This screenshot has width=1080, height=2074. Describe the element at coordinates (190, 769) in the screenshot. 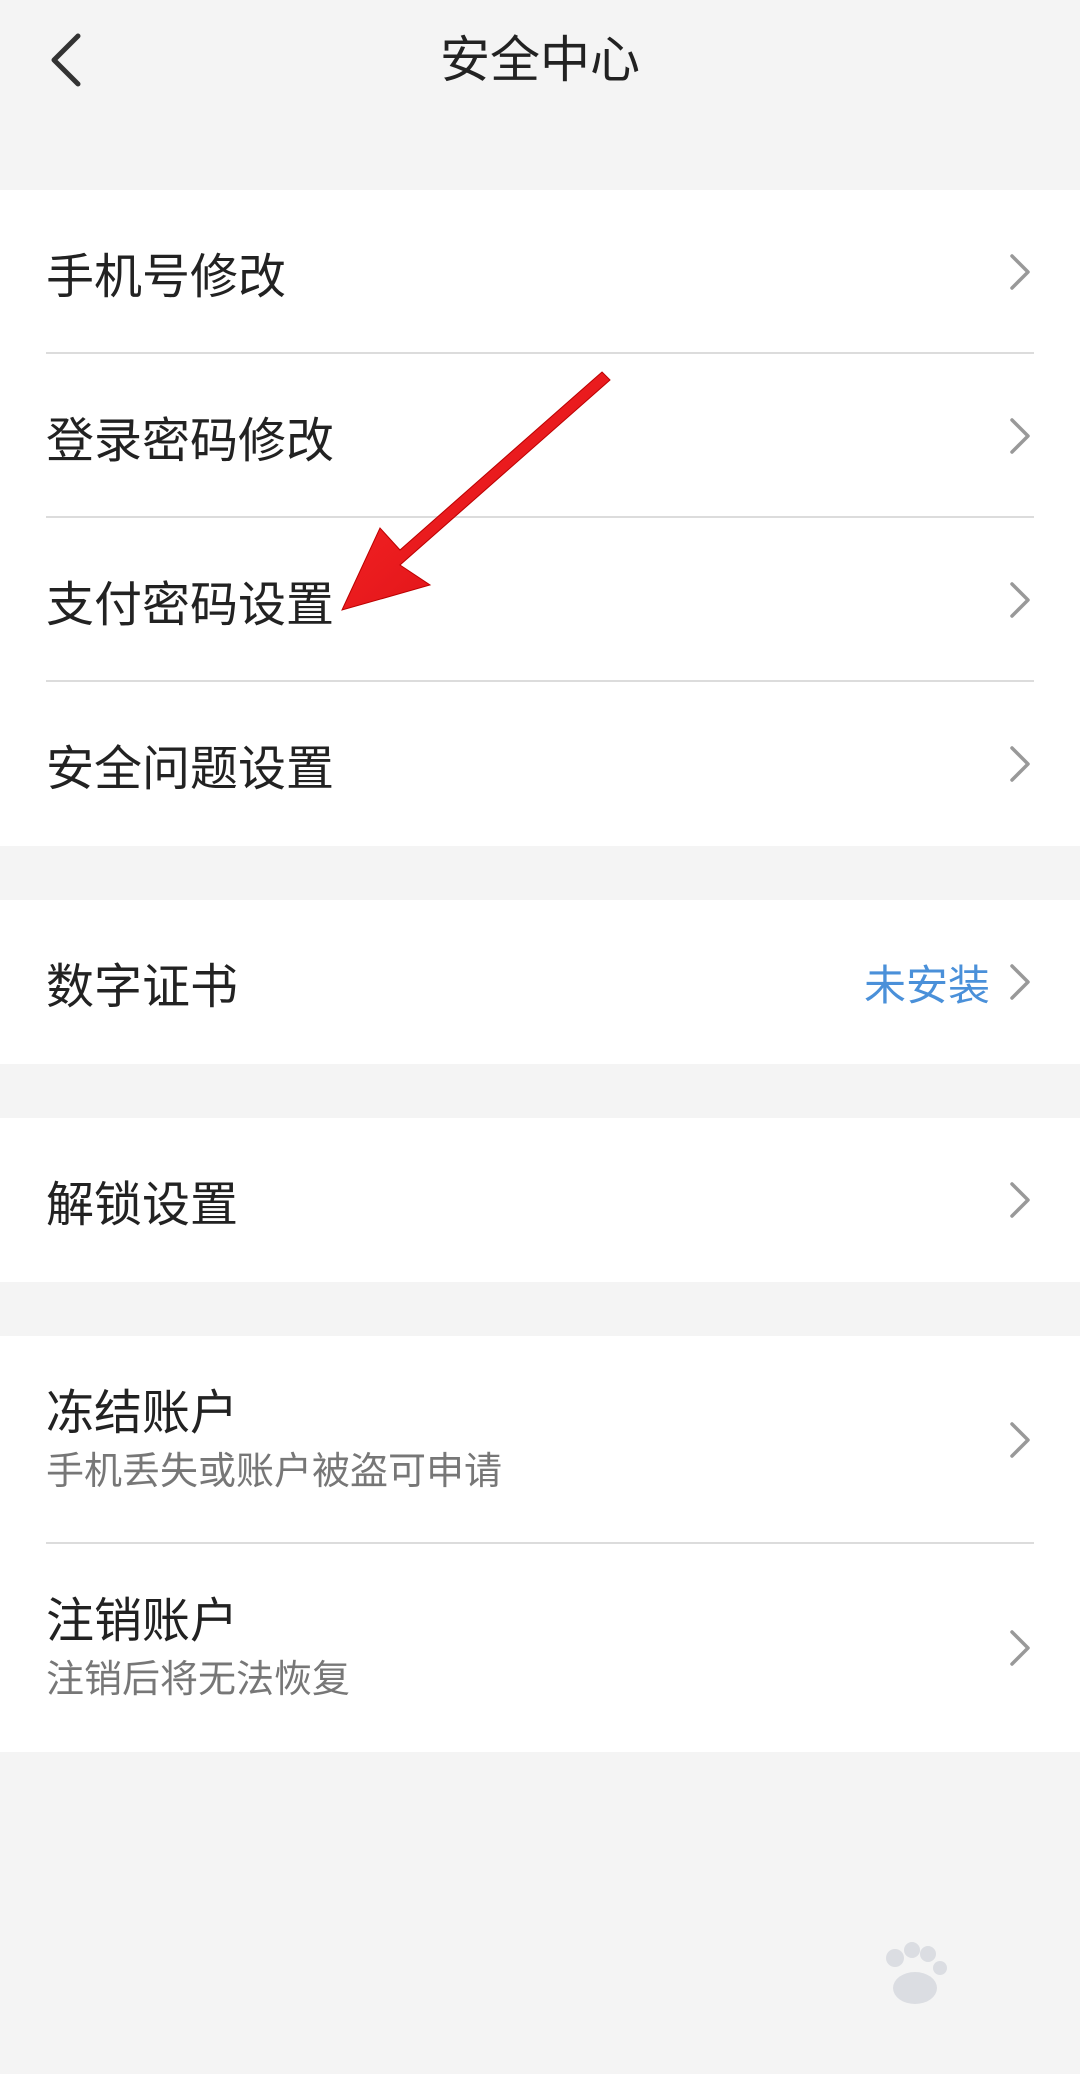

I see `row-label: 安全问题设置` at that location.